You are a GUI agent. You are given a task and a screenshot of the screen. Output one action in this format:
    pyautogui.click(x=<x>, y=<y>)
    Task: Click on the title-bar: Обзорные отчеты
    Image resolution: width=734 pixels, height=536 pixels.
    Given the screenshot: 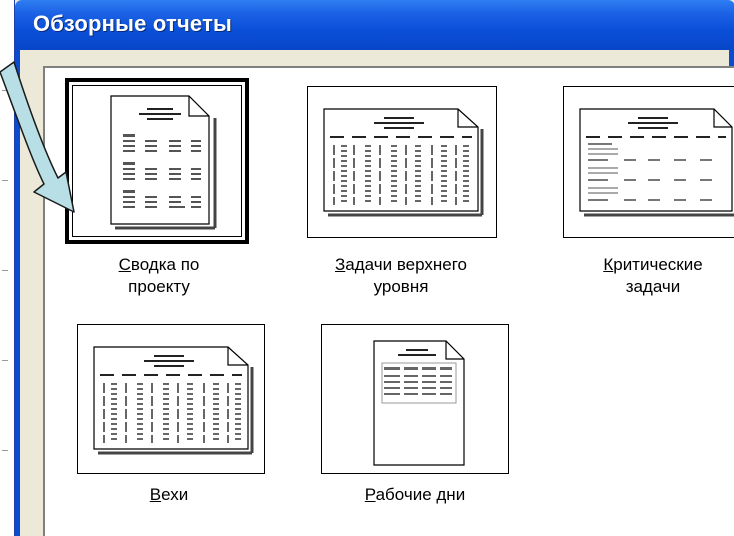 What is the action you would take?
    pyautogui.click(x=374, y=25)
    